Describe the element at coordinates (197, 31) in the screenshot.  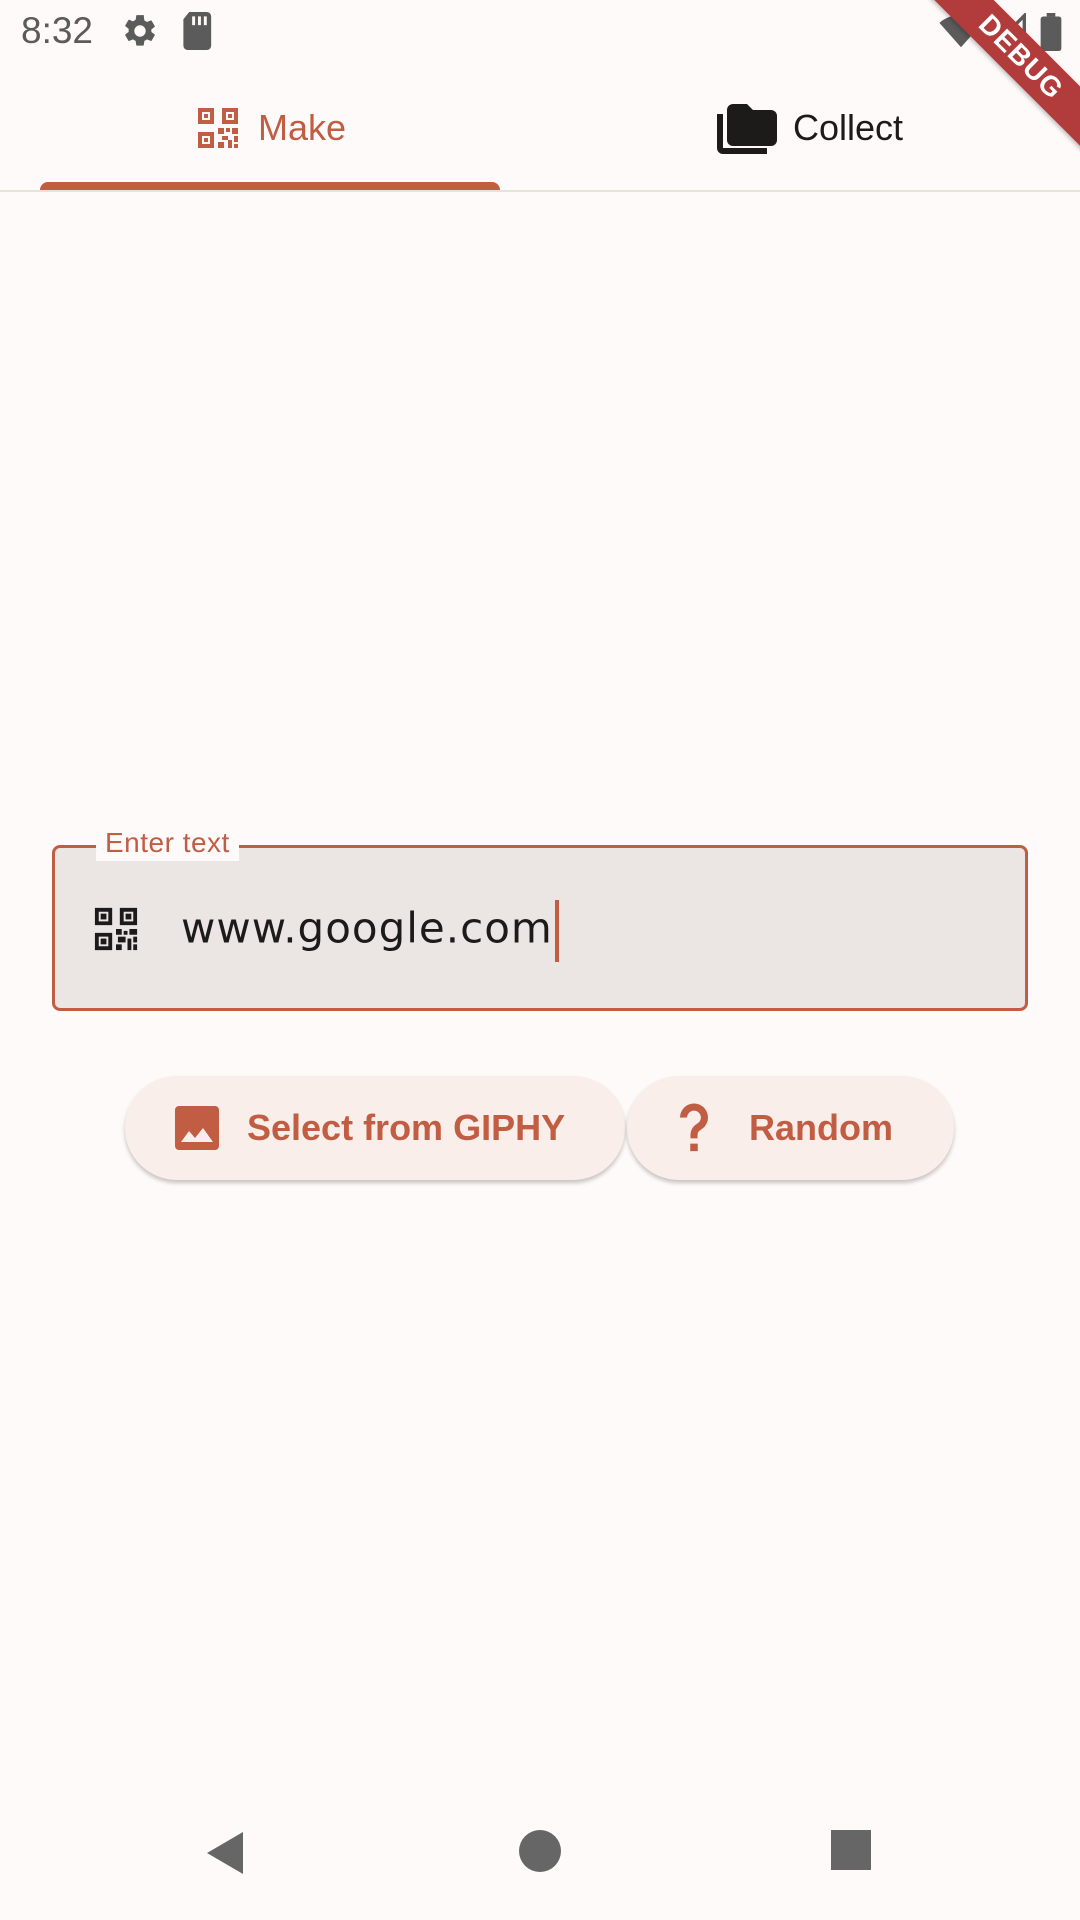
I see `sd-card-icon` at that location.